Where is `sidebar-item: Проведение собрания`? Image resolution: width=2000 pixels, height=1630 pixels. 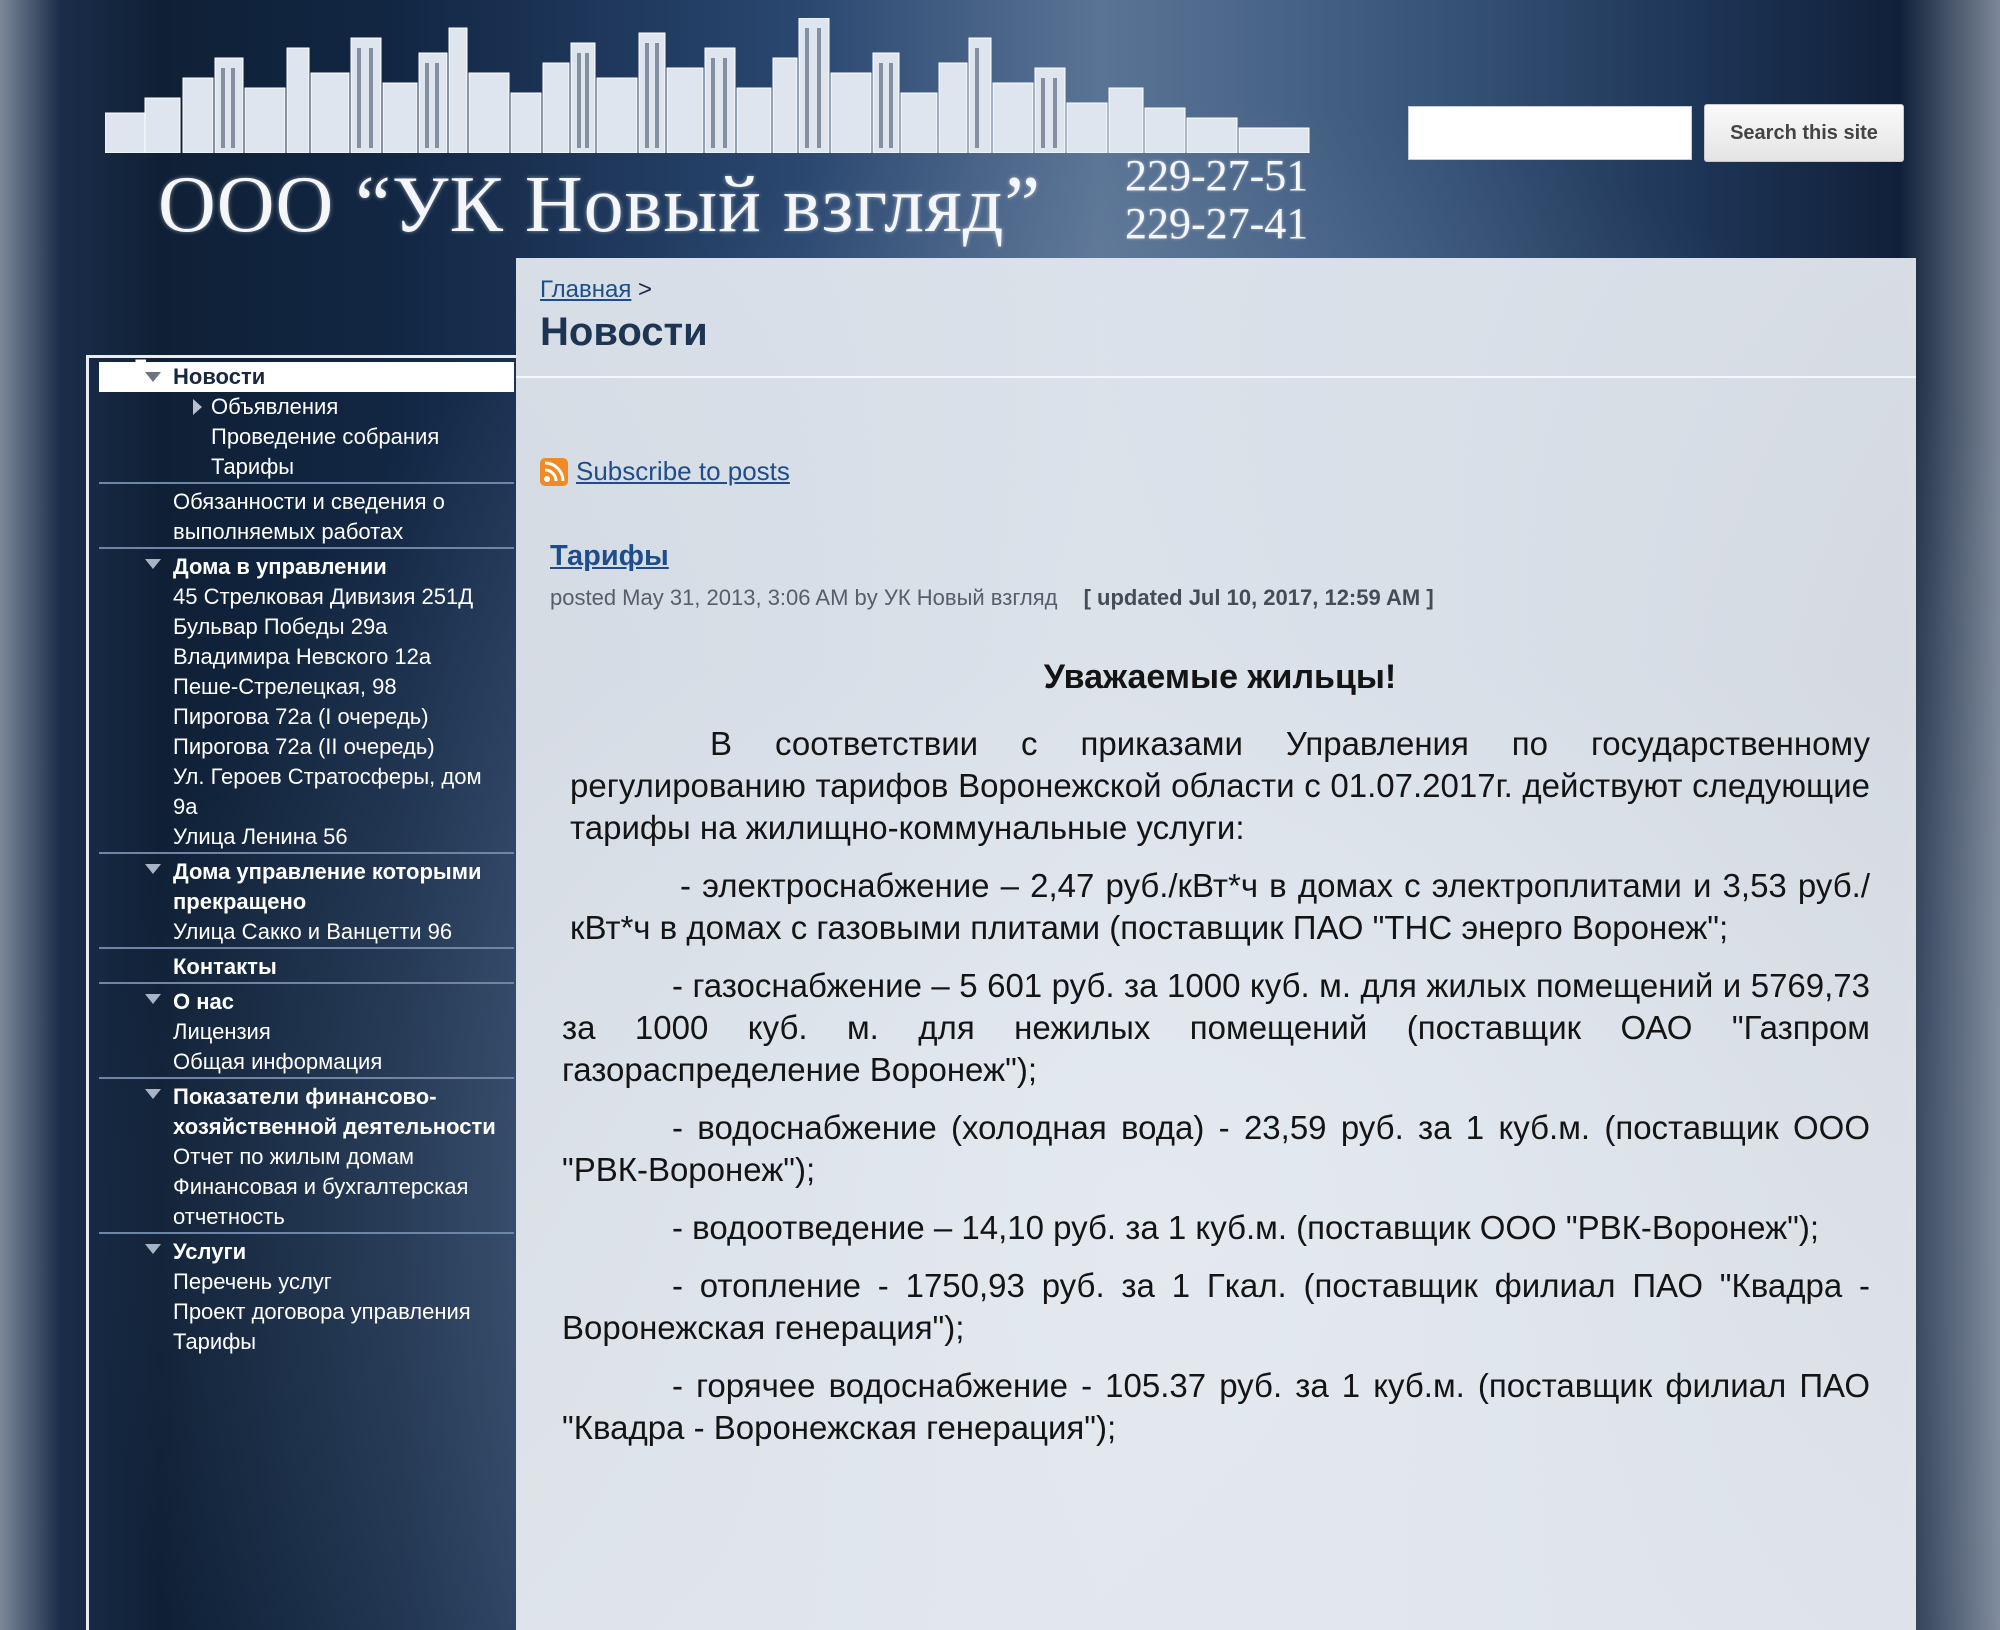 sidebar-item: Проведение собрания is located at coordinates (306, 437).